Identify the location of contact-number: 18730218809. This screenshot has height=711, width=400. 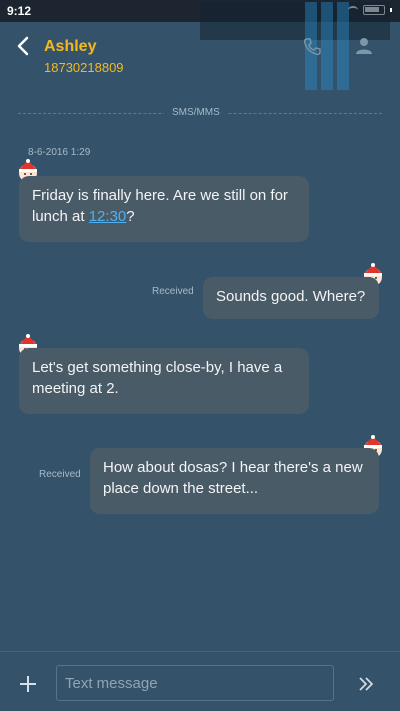
(84, 67).